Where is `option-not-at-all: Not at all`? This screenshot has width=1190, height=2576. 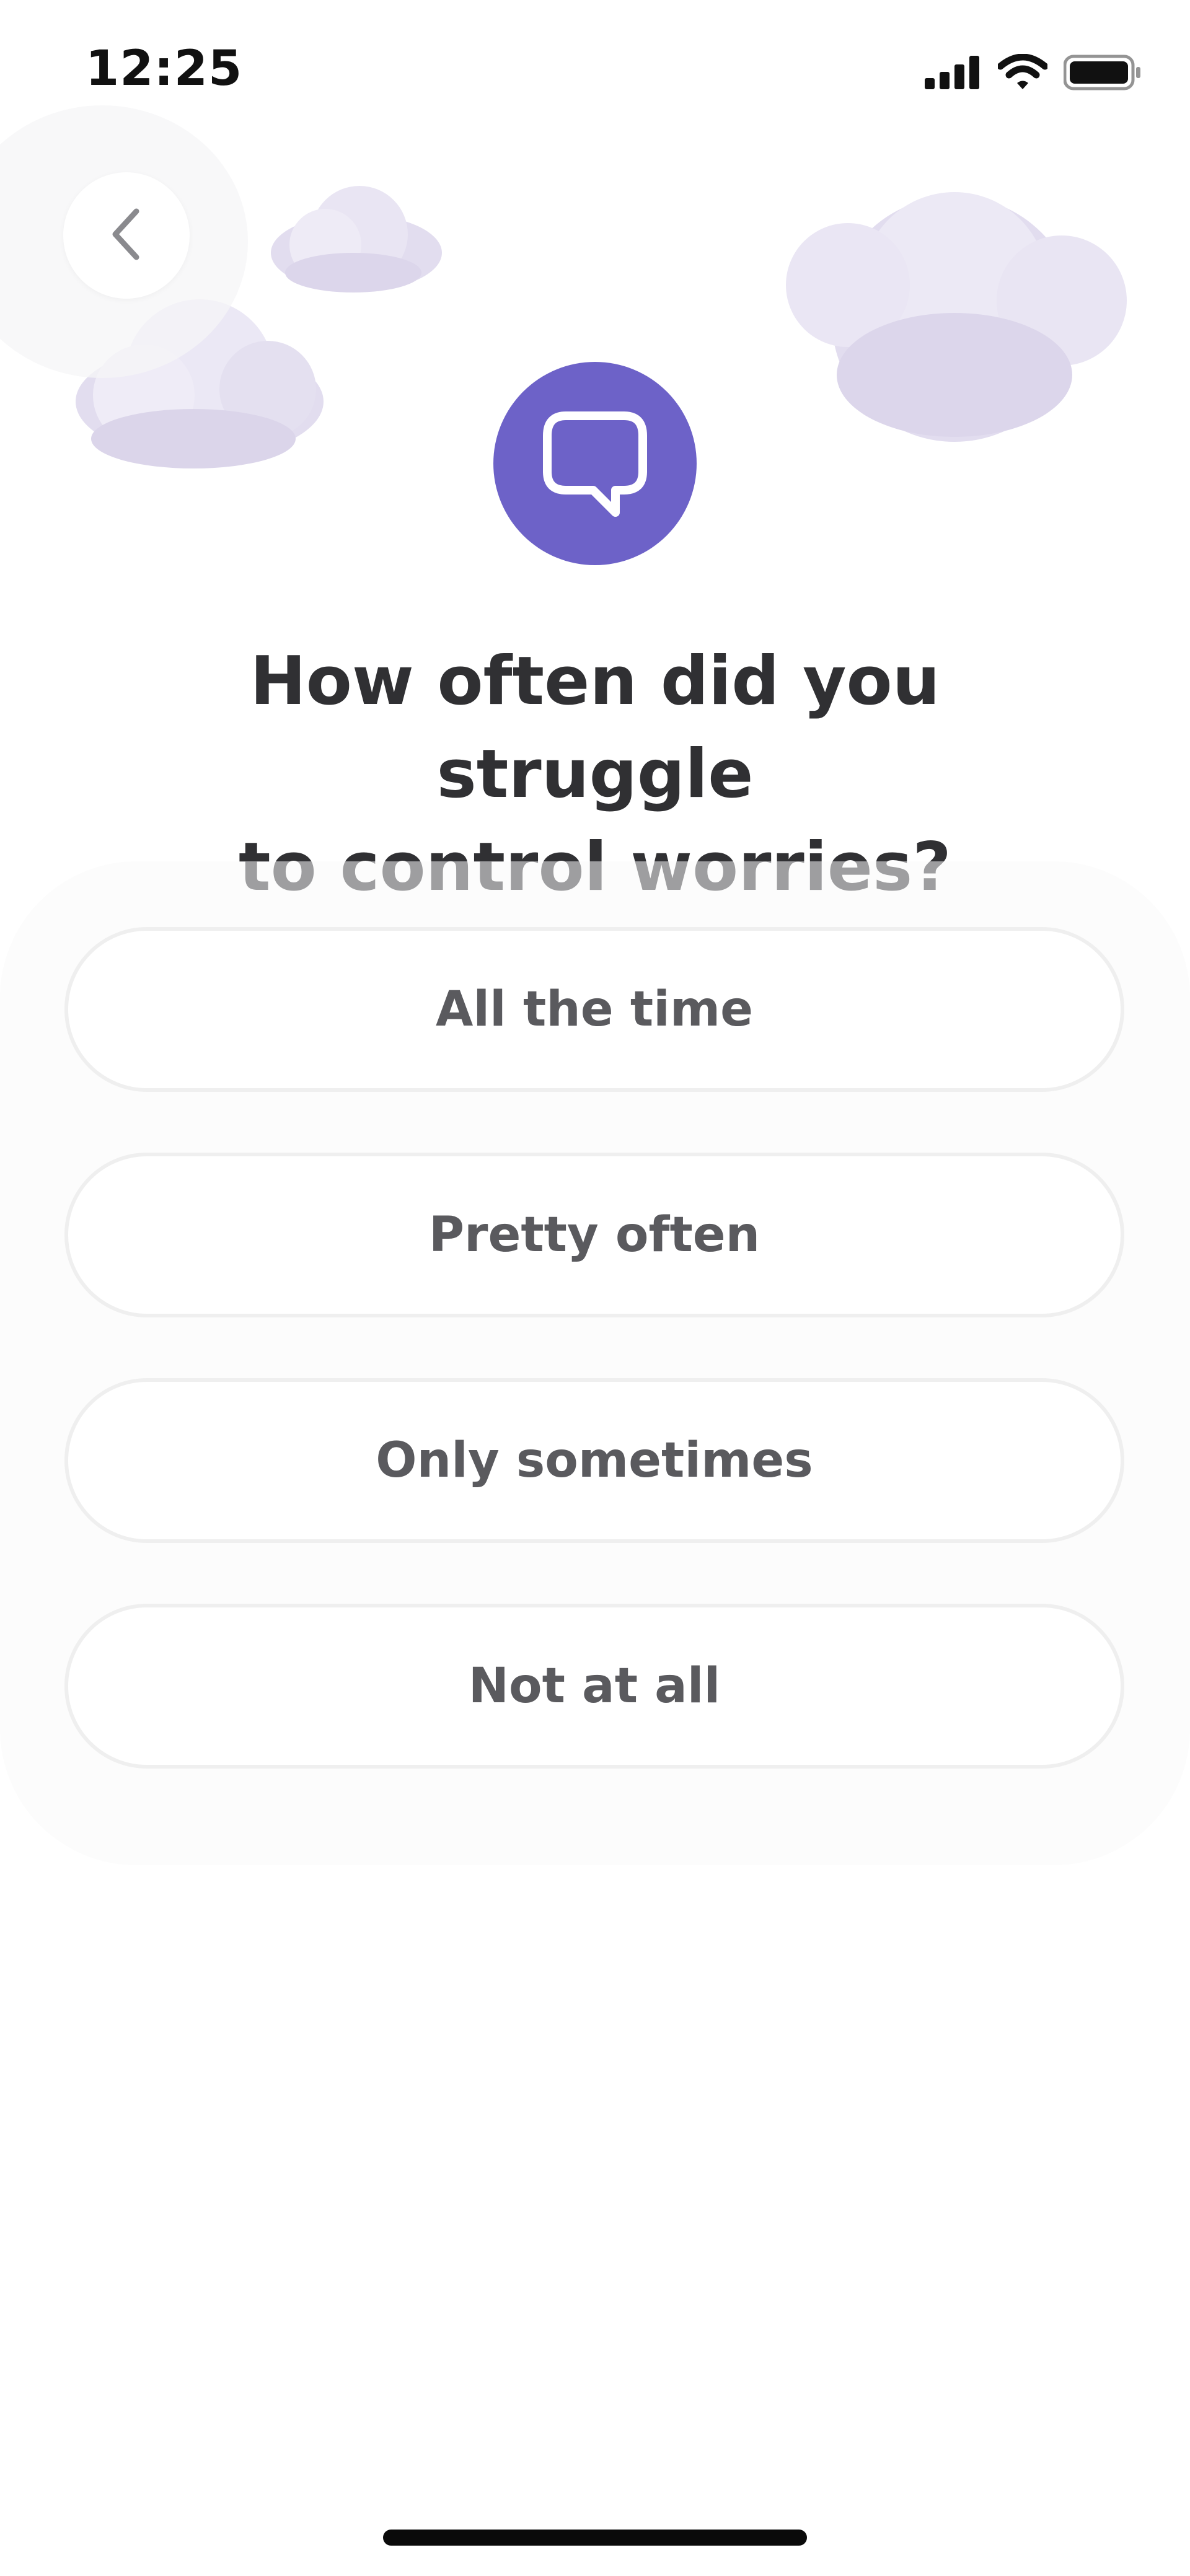 option-not-at-all: Not at all is located at coordinates (594, 1687).